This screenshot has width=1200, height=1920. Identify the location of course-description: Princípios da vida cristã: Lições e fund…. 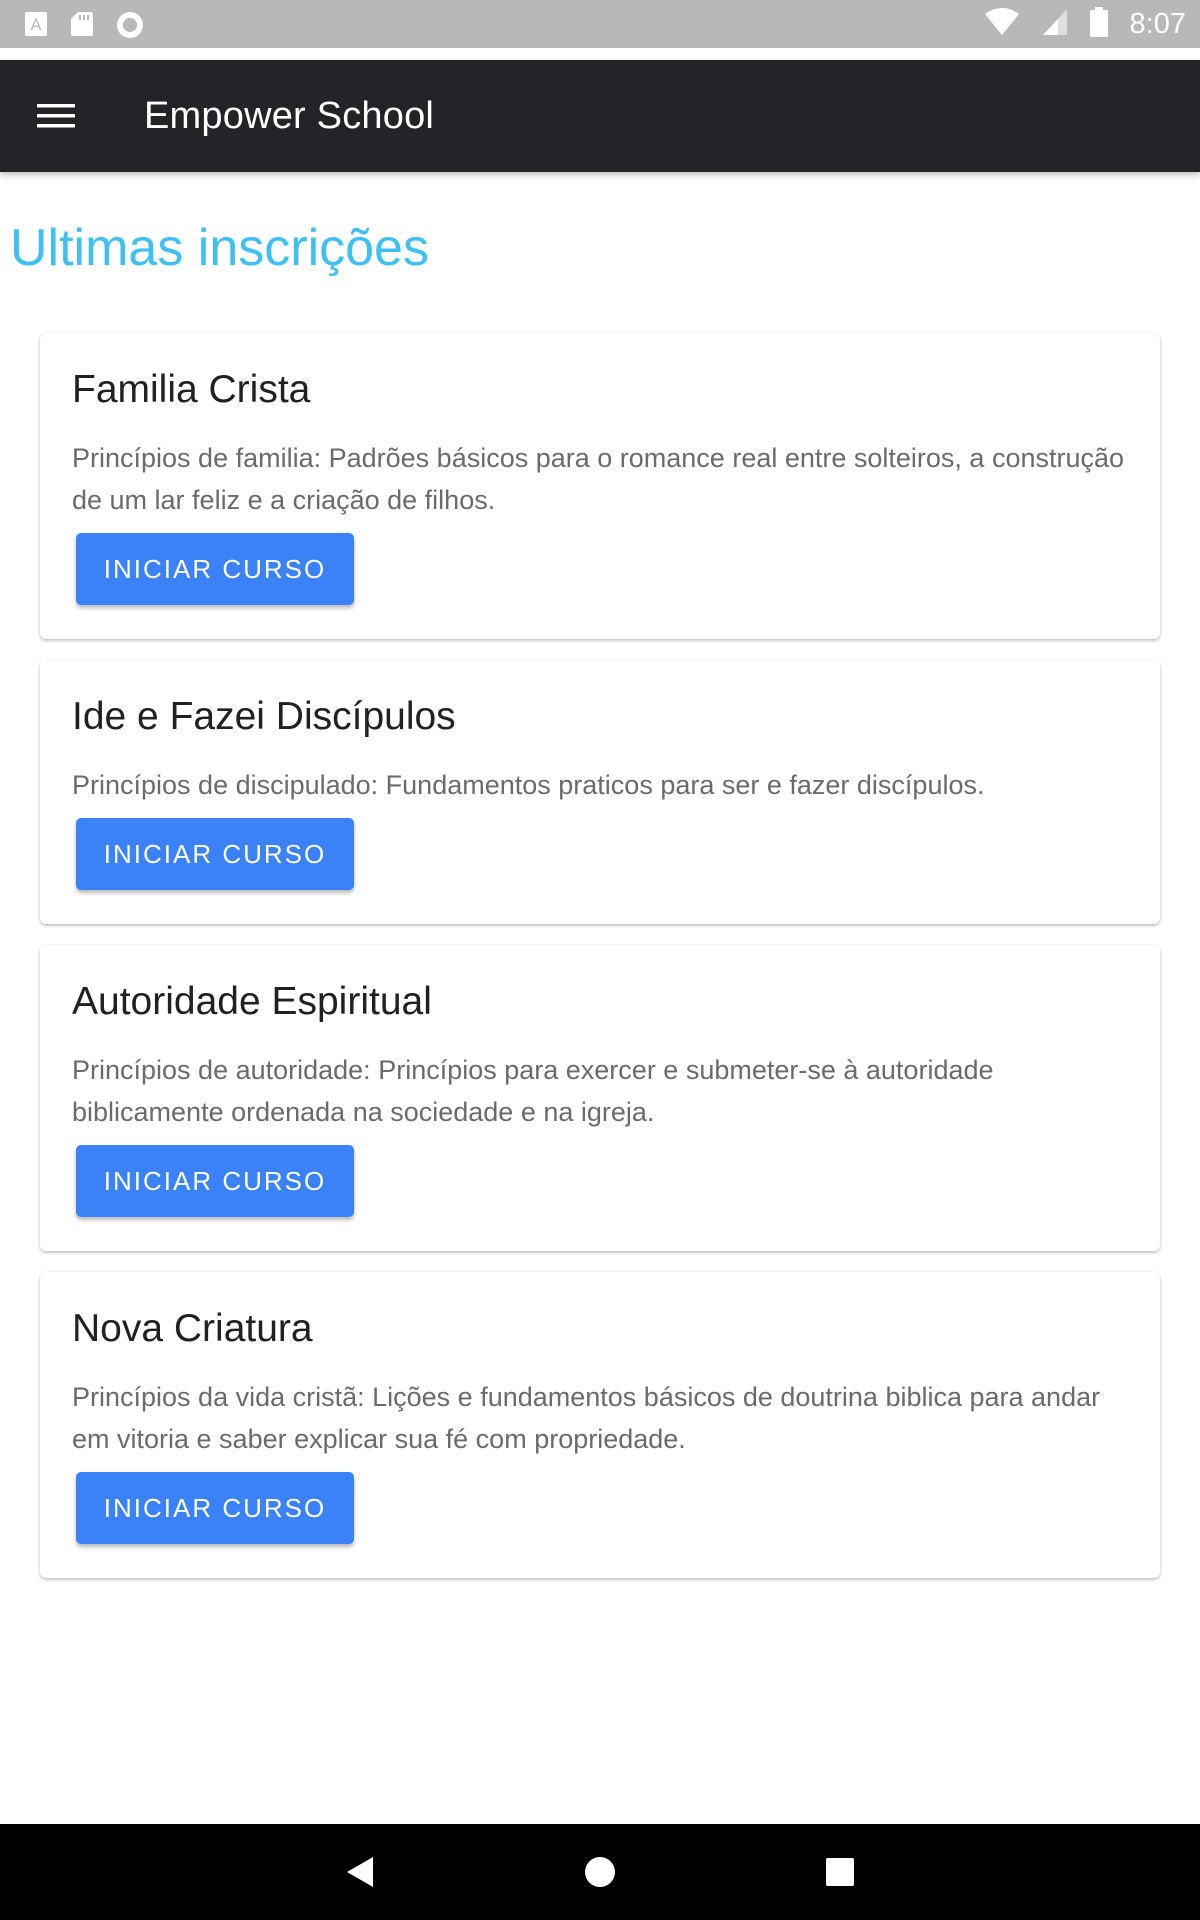
(586, 1418).